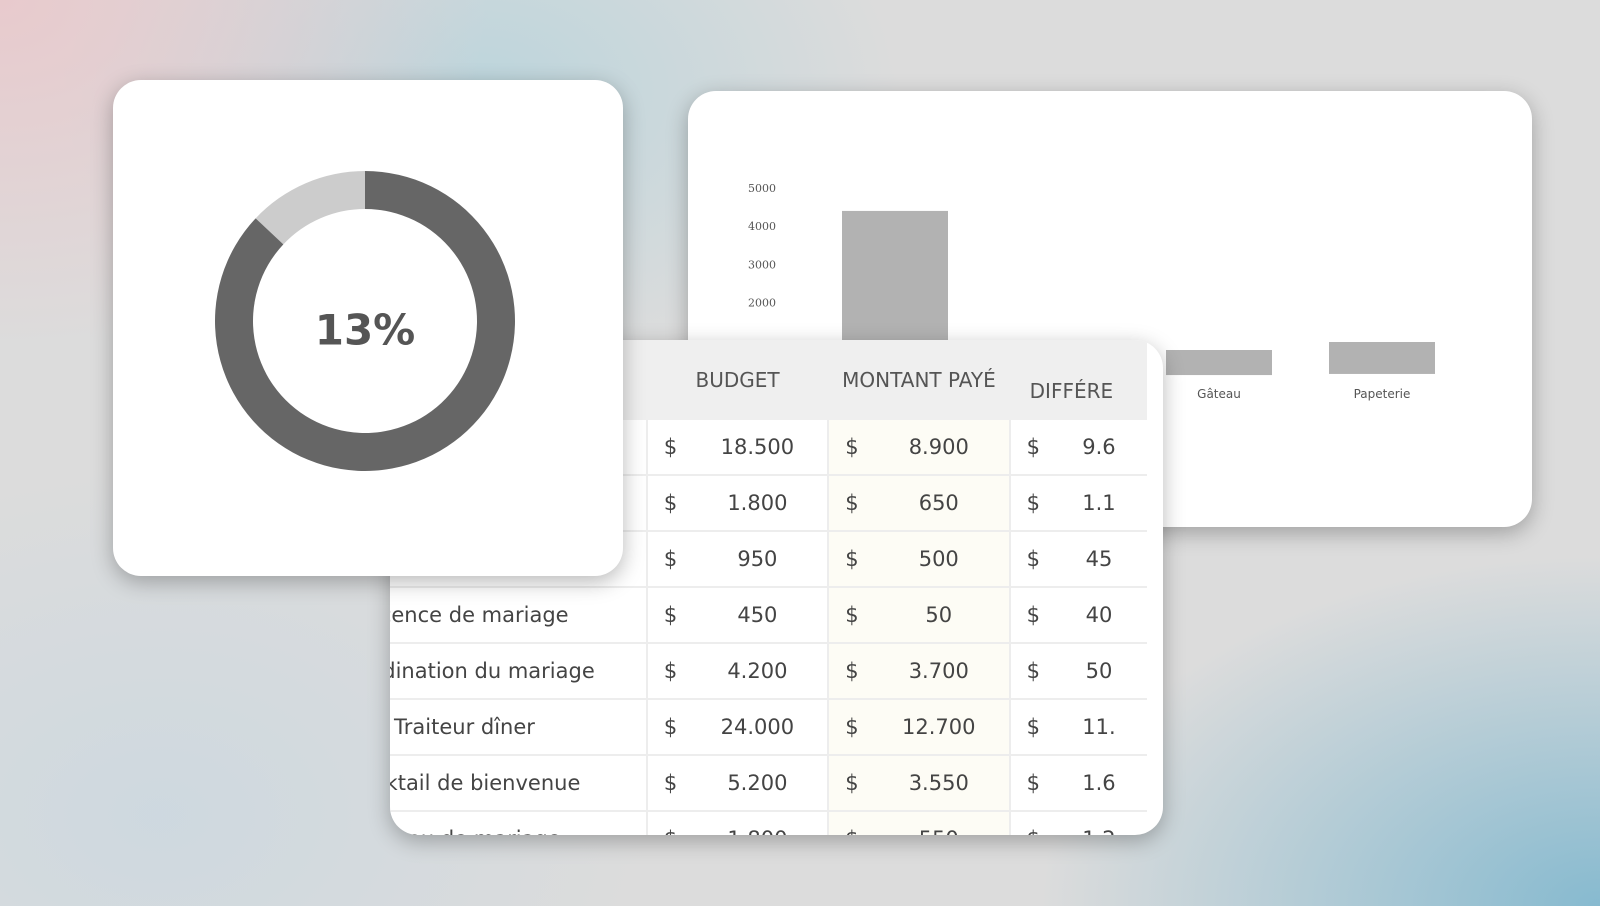  What do you see at coordinates (762, 188) in the screenshot?
I see `y-tick-label: 5000` at bounding box center [762, 188].